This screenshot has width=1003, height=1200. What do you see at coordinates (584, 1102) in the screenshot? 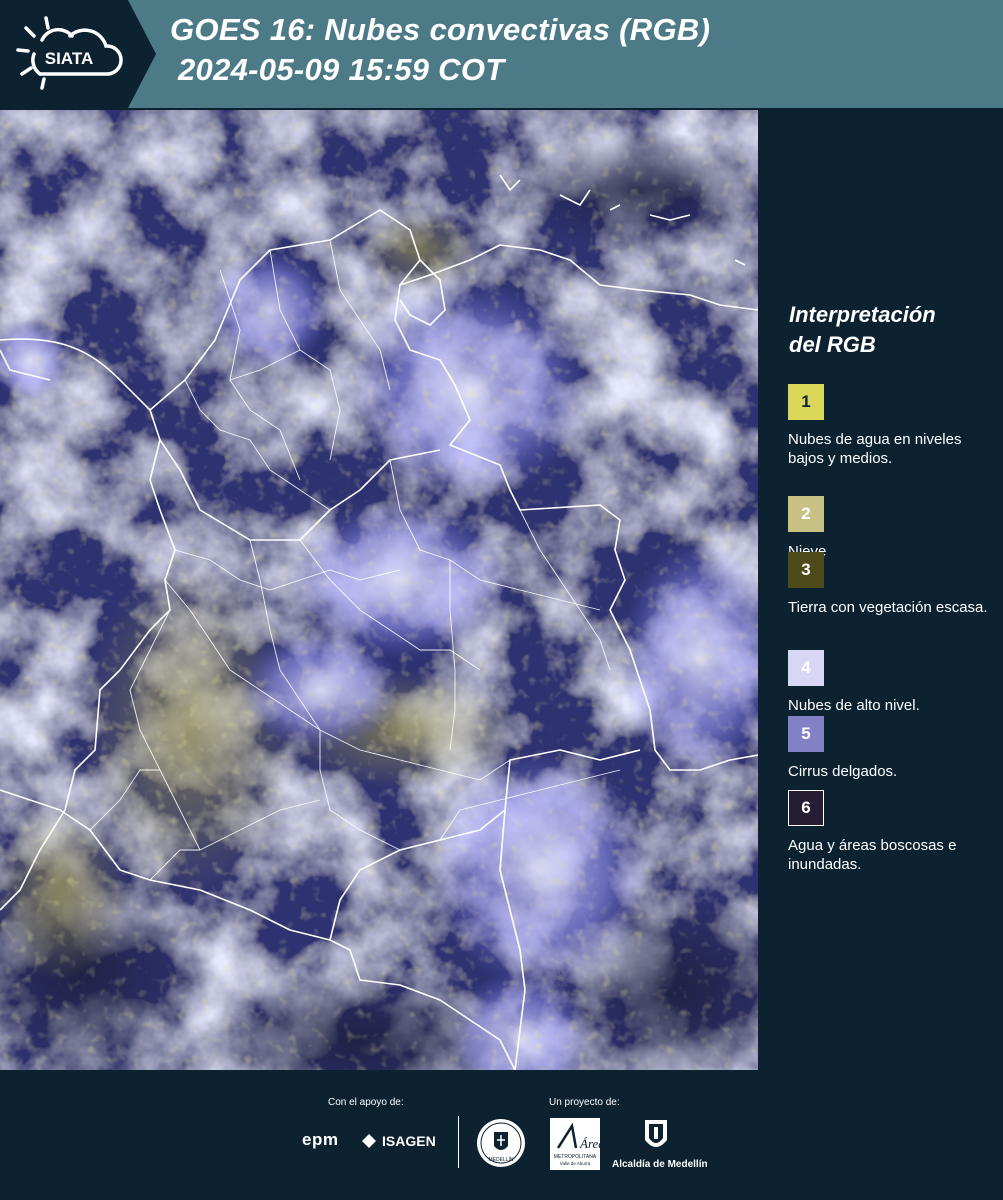
I see `project-caption: Un proyecto de:` at bounding box center [584, 1102].